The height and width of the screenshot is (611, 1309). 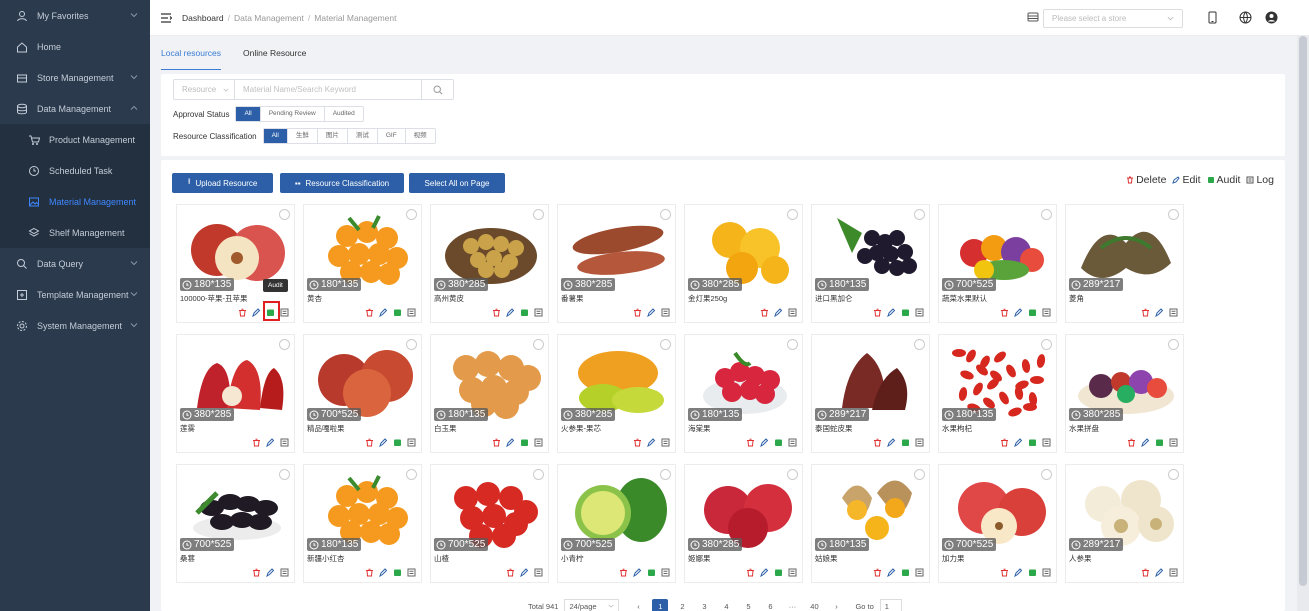 I want to click on next-page-button: ›, so click(x=836, y=605).